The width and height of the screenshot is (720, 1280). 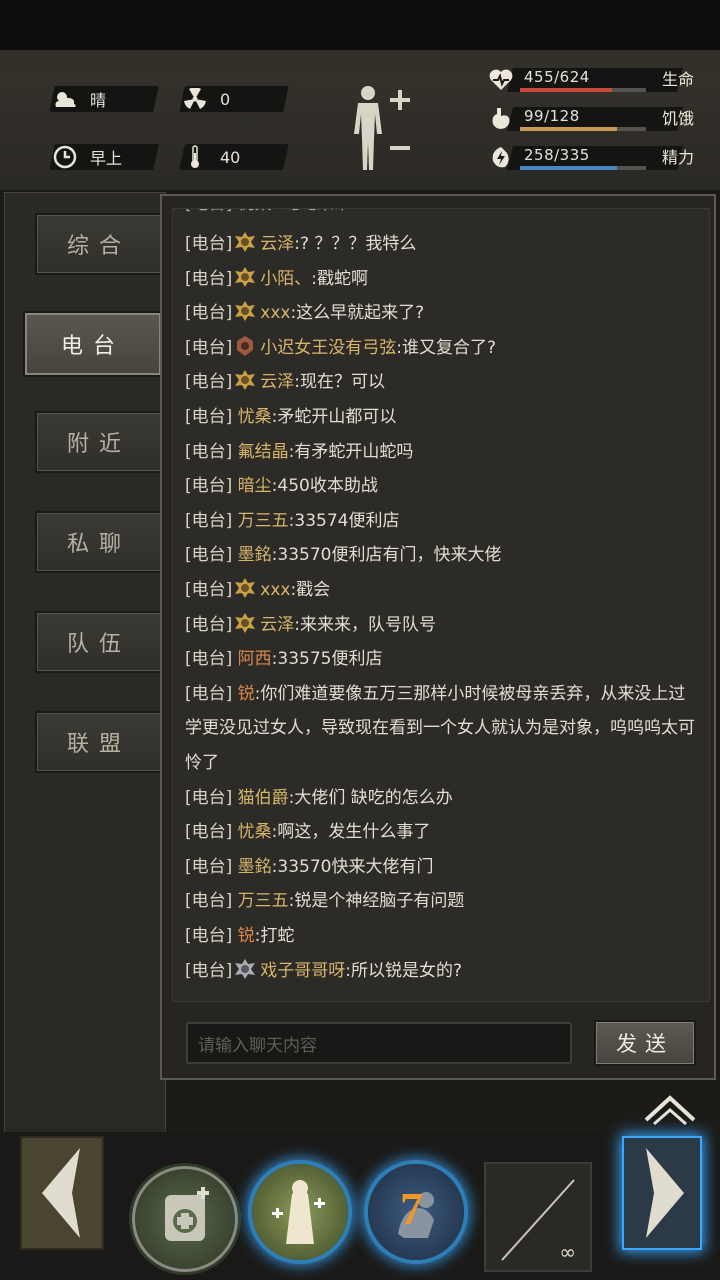 I want to click on sender-name: 小陌、, so click(x=285, y=279).